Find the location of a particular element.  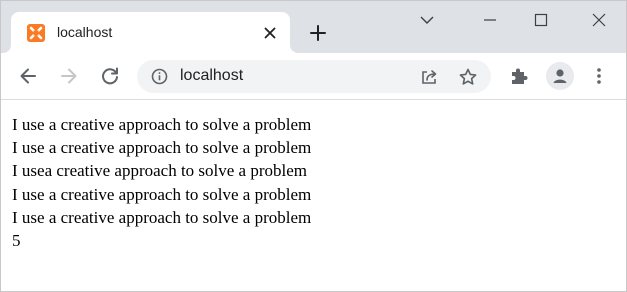

info-icon is located at coordinates (159, 76).